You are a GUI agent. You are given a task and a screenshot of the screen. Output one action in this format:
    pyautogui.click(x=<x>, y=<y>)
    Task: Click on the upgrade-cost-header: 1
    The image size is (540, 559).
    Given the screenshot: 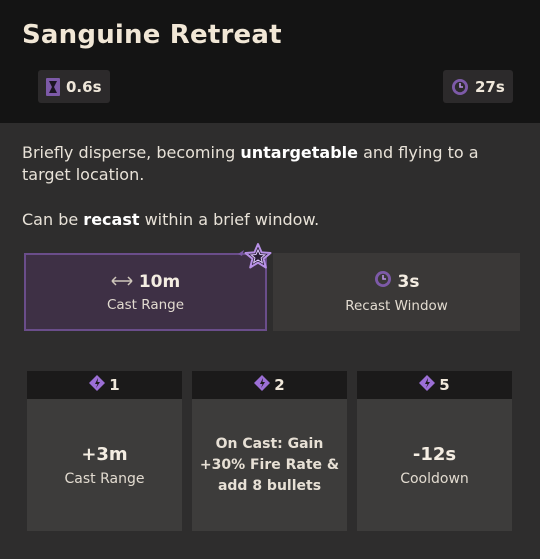 What is the action you would take?
    pyautogui.click(x=104, y=385)
    